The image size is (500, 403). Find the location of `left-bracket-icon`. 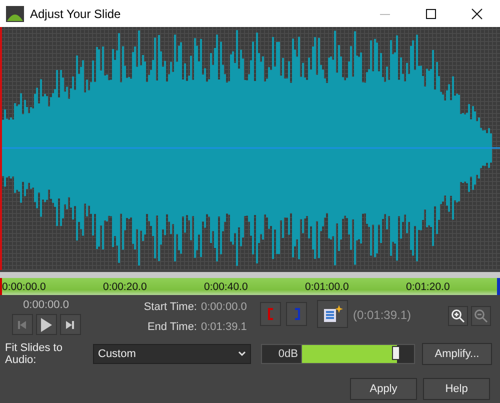

left-bracket-icon is located at coordinates (271, 314).